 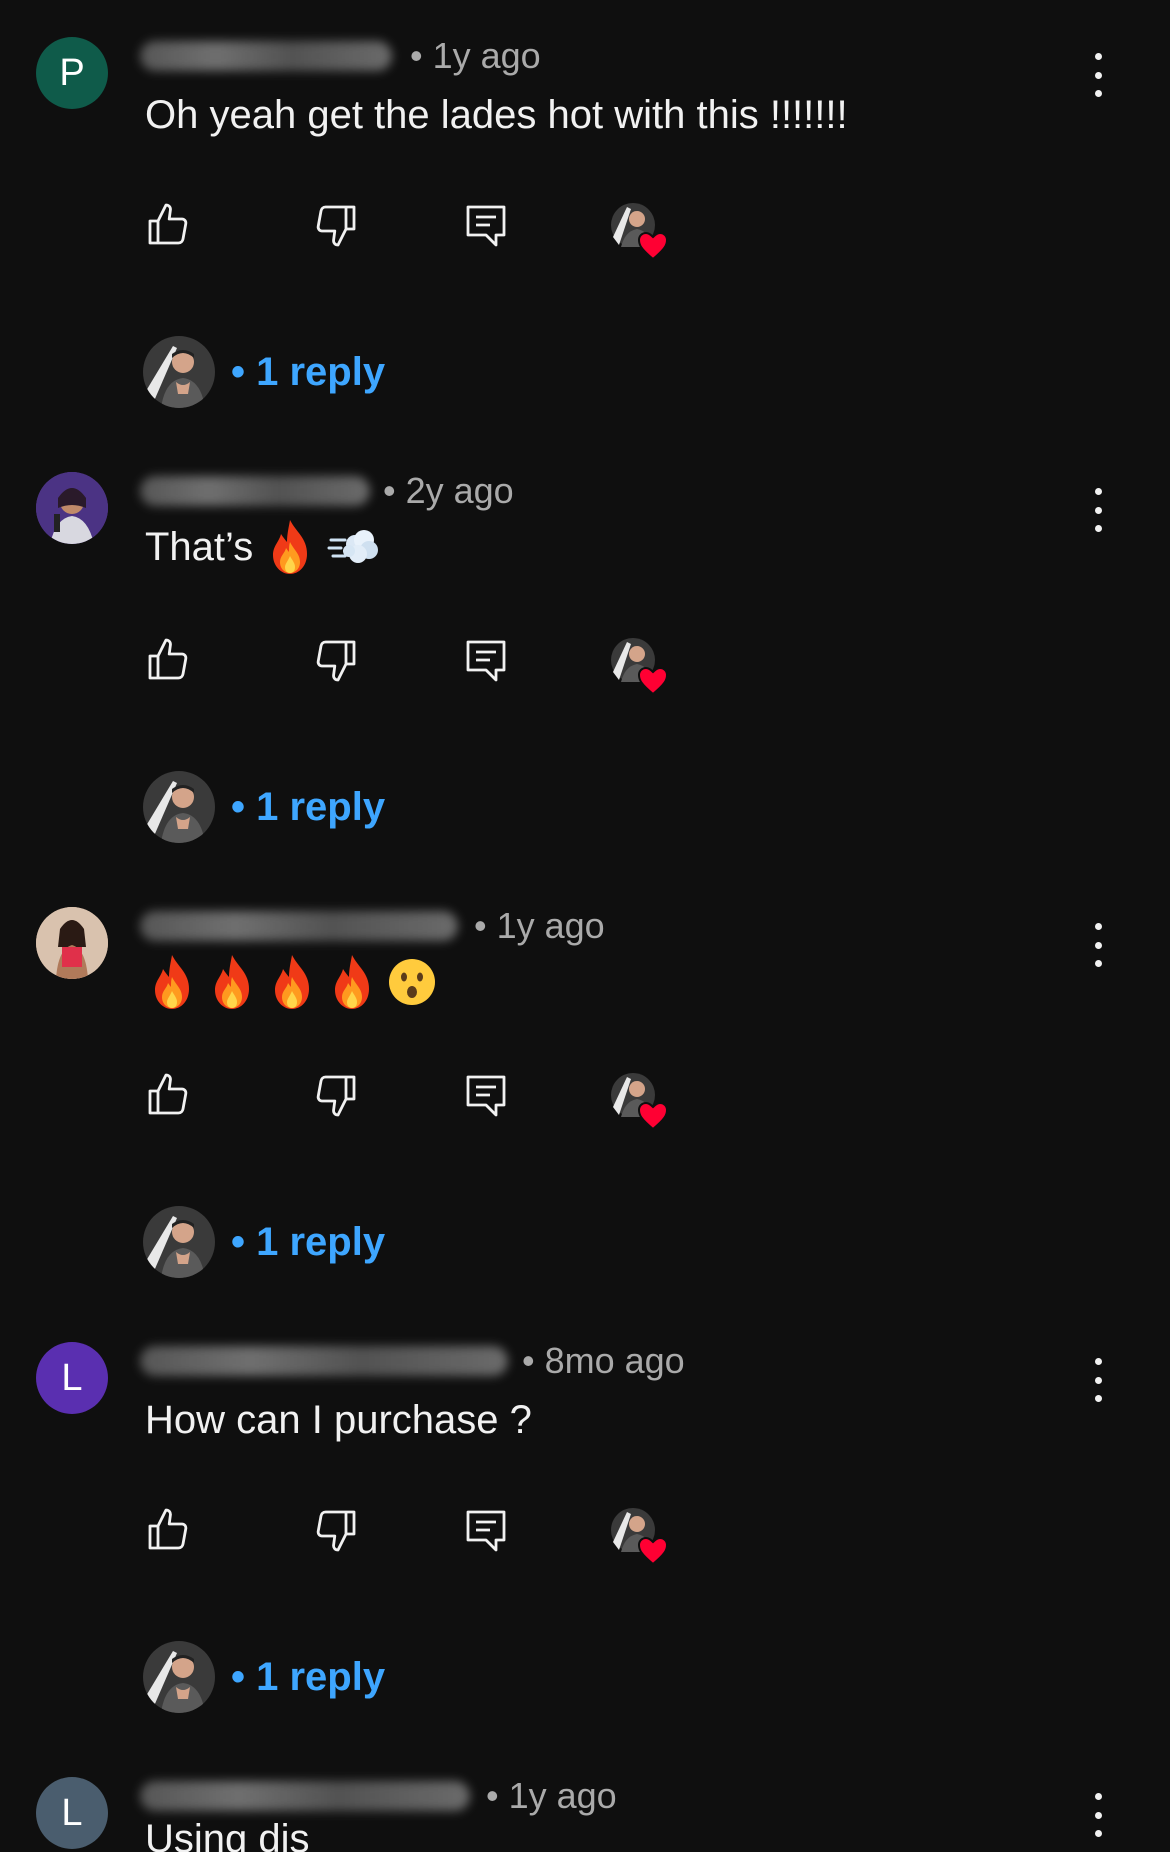 What do you see at coordinates (338, 1420) in the screenshot?
I see `comment-text: How can I purchase ?` at bounding box center [338, 1420].